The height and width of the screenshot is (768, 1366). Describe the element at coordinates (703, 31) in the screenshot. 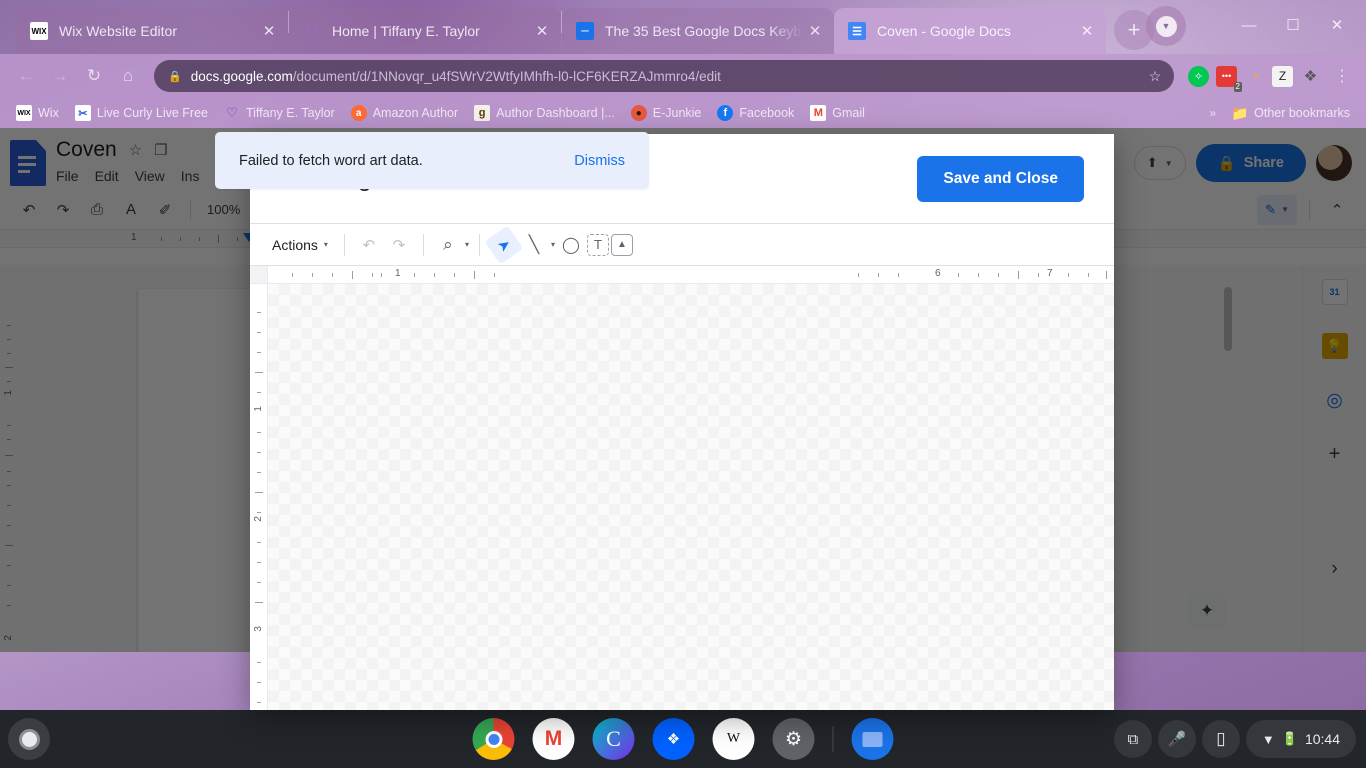

I see `tab-title: The 35 Best Google Docs Keyb` at that location.